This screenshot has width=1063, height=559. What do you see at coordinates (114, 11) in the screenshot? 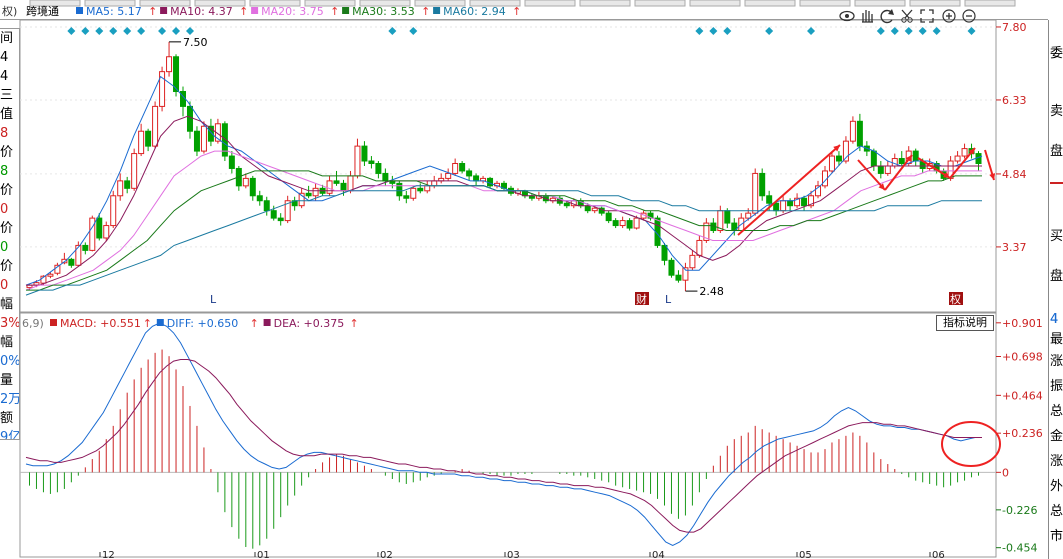
I see `ma-legend-value: MA5: 5.17` at bounding box center [114, 11].